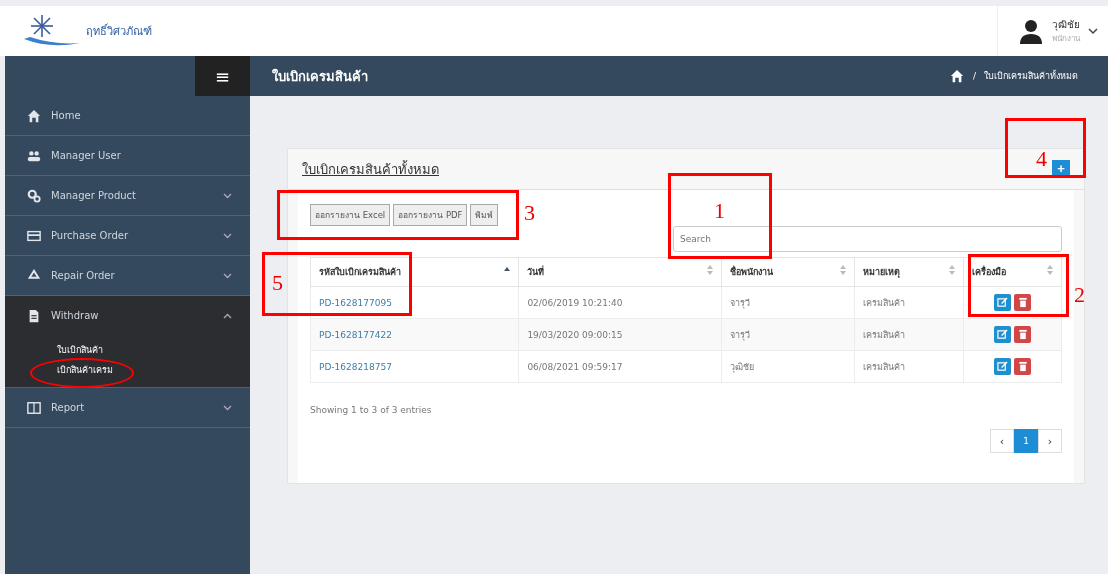 The image size is (1108, 574). What do you see at coordinates (1012, 272) in the screenshot?
I see `column-header: เครื่องมือ` at bounding box center [1012, 272].